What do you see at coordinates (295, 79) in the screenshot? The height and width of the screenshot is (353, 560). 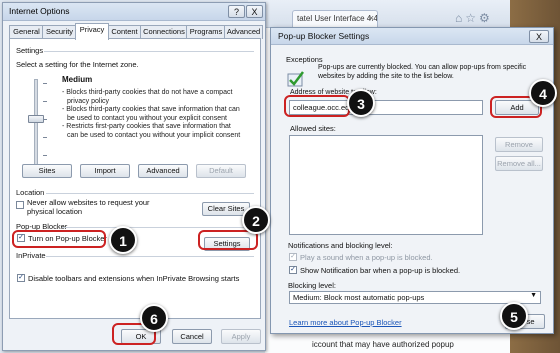 I see `checkmark-window-icon` at bounding box center [295, 79].